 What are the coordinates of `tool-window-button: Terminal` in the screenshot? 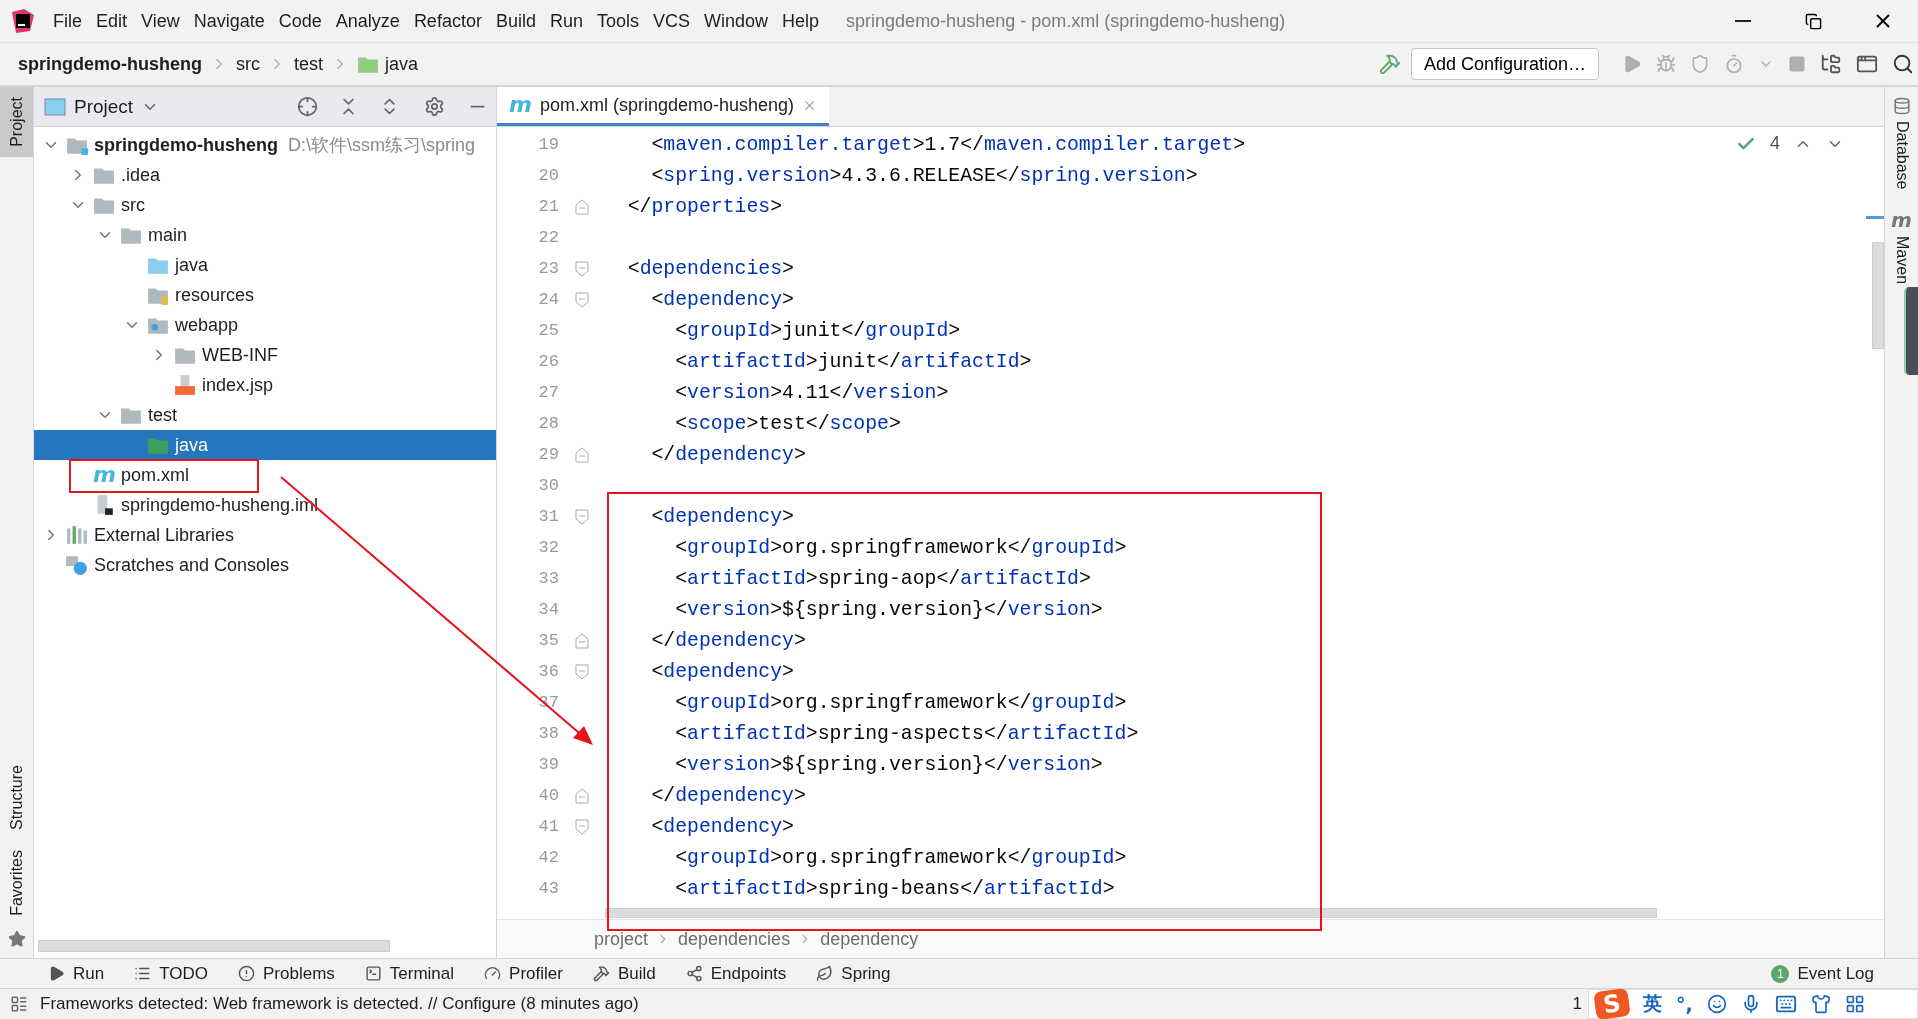 It's located at (409, 973).